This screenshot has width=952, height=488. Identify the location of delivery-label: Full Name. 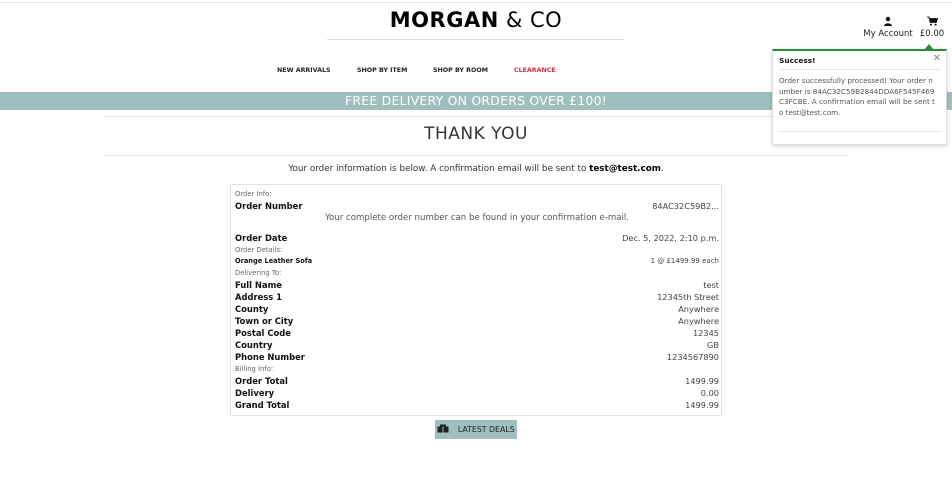
(258, 285).